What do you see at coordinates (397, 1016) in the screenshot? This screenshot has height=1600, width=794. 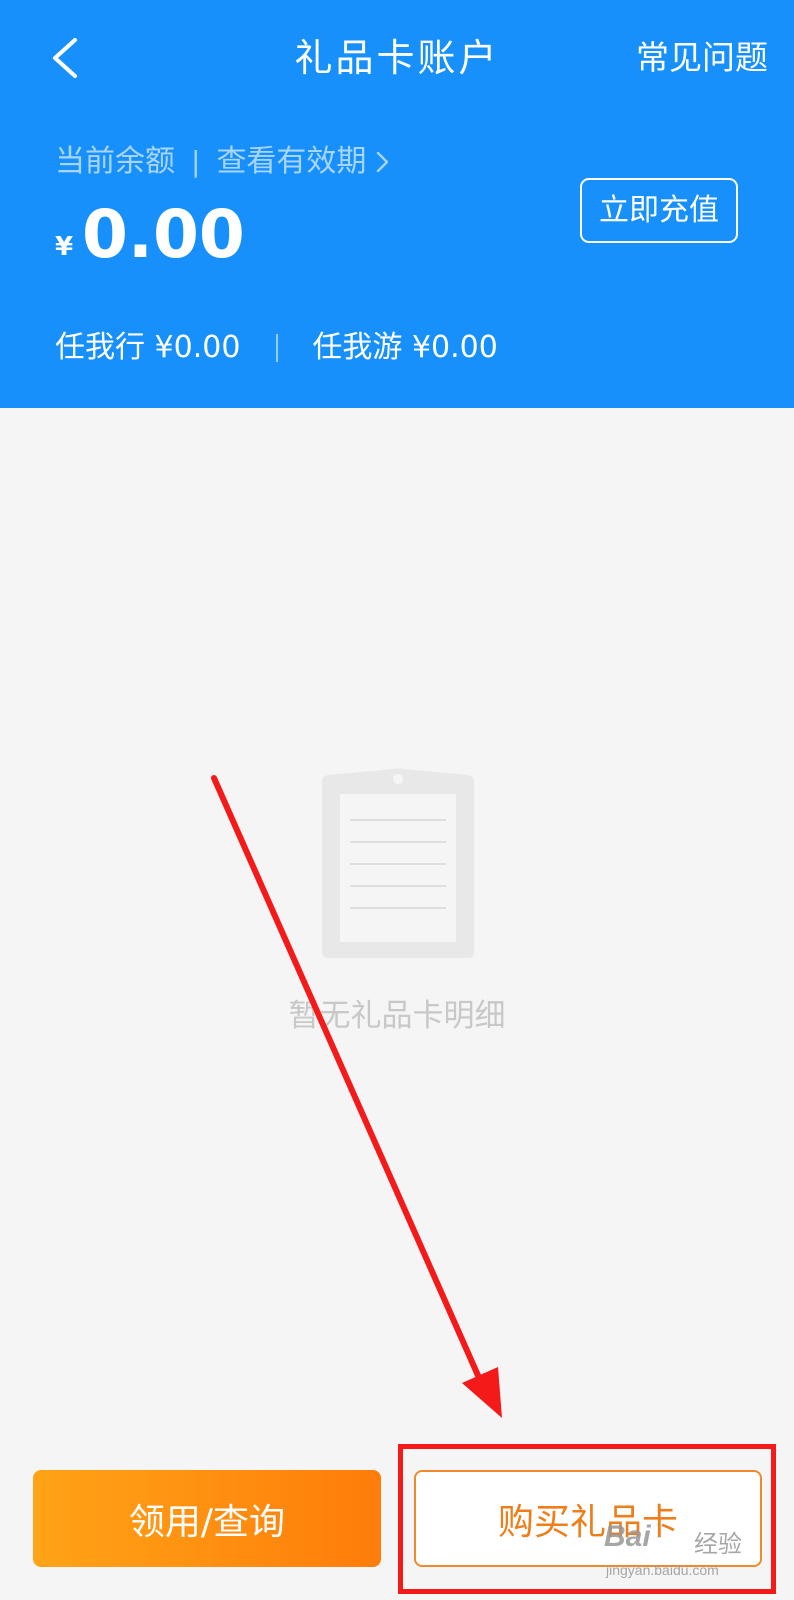 I see `empty-state-text: 暂无礼品卡明细` at bounding box center [397, 1016].